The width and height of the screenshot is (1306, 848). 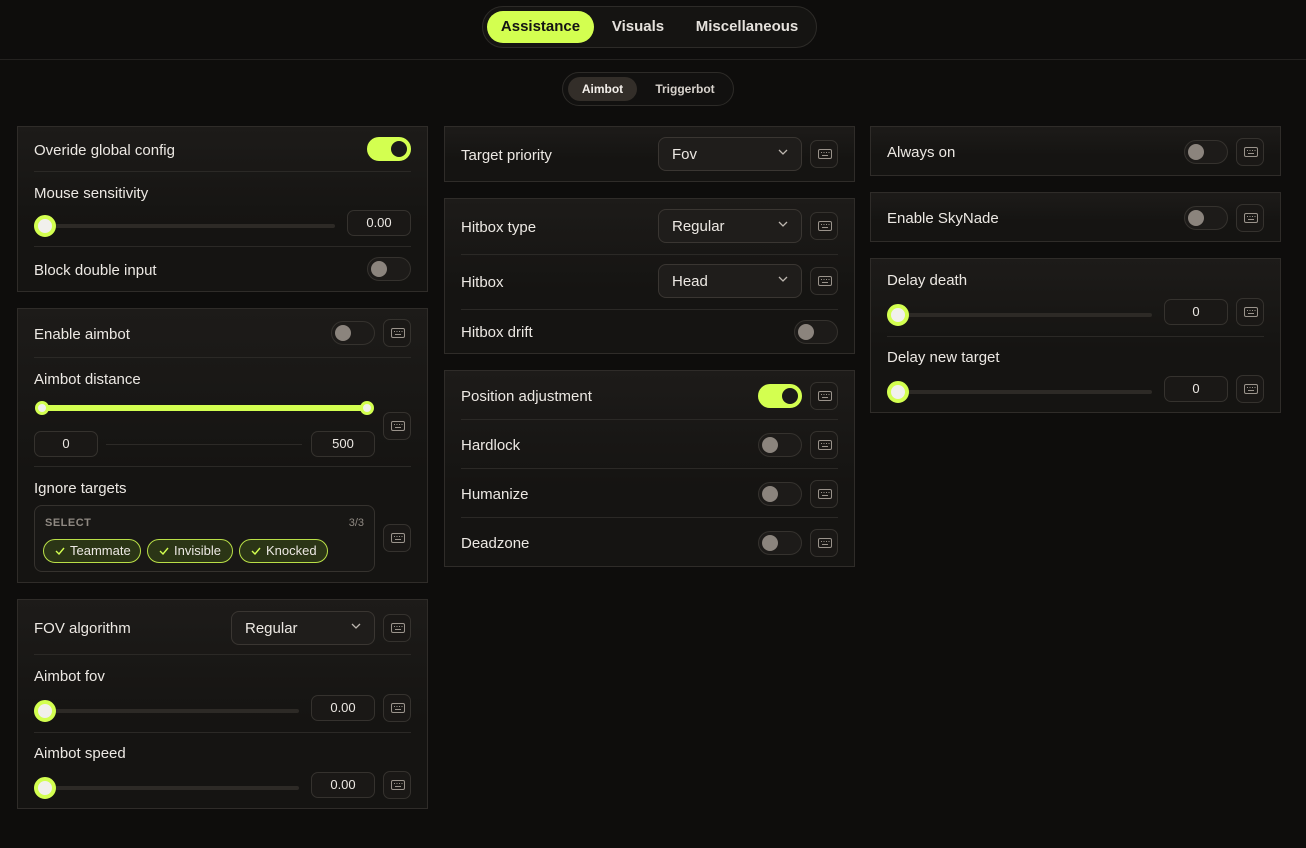 I want to click on hitbox-type-keybind-button, so click(x=824, y=226).